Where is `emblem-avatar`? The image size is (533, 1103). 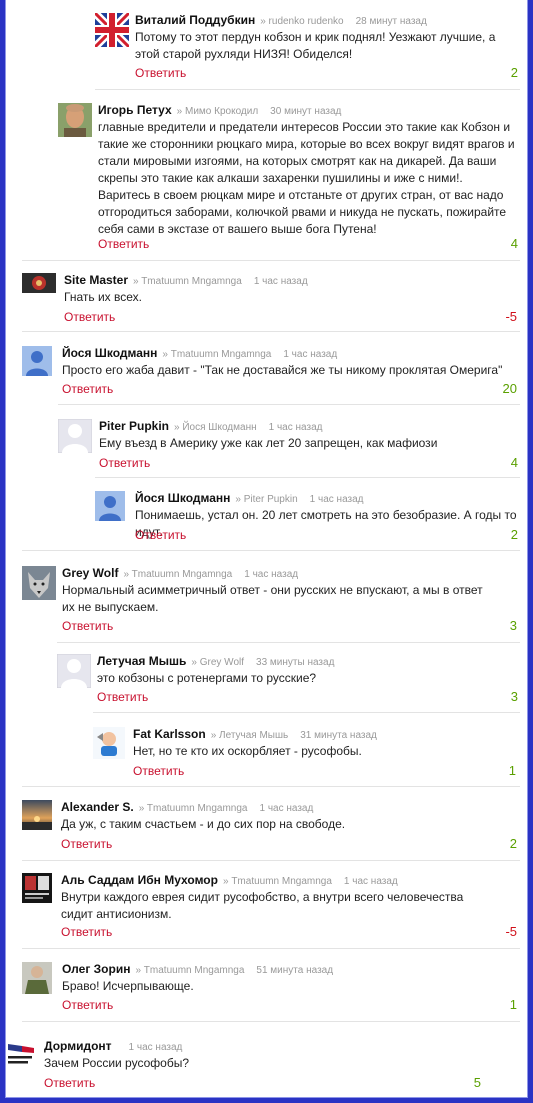 emblem-avatar is located at coordinates (39, 283).